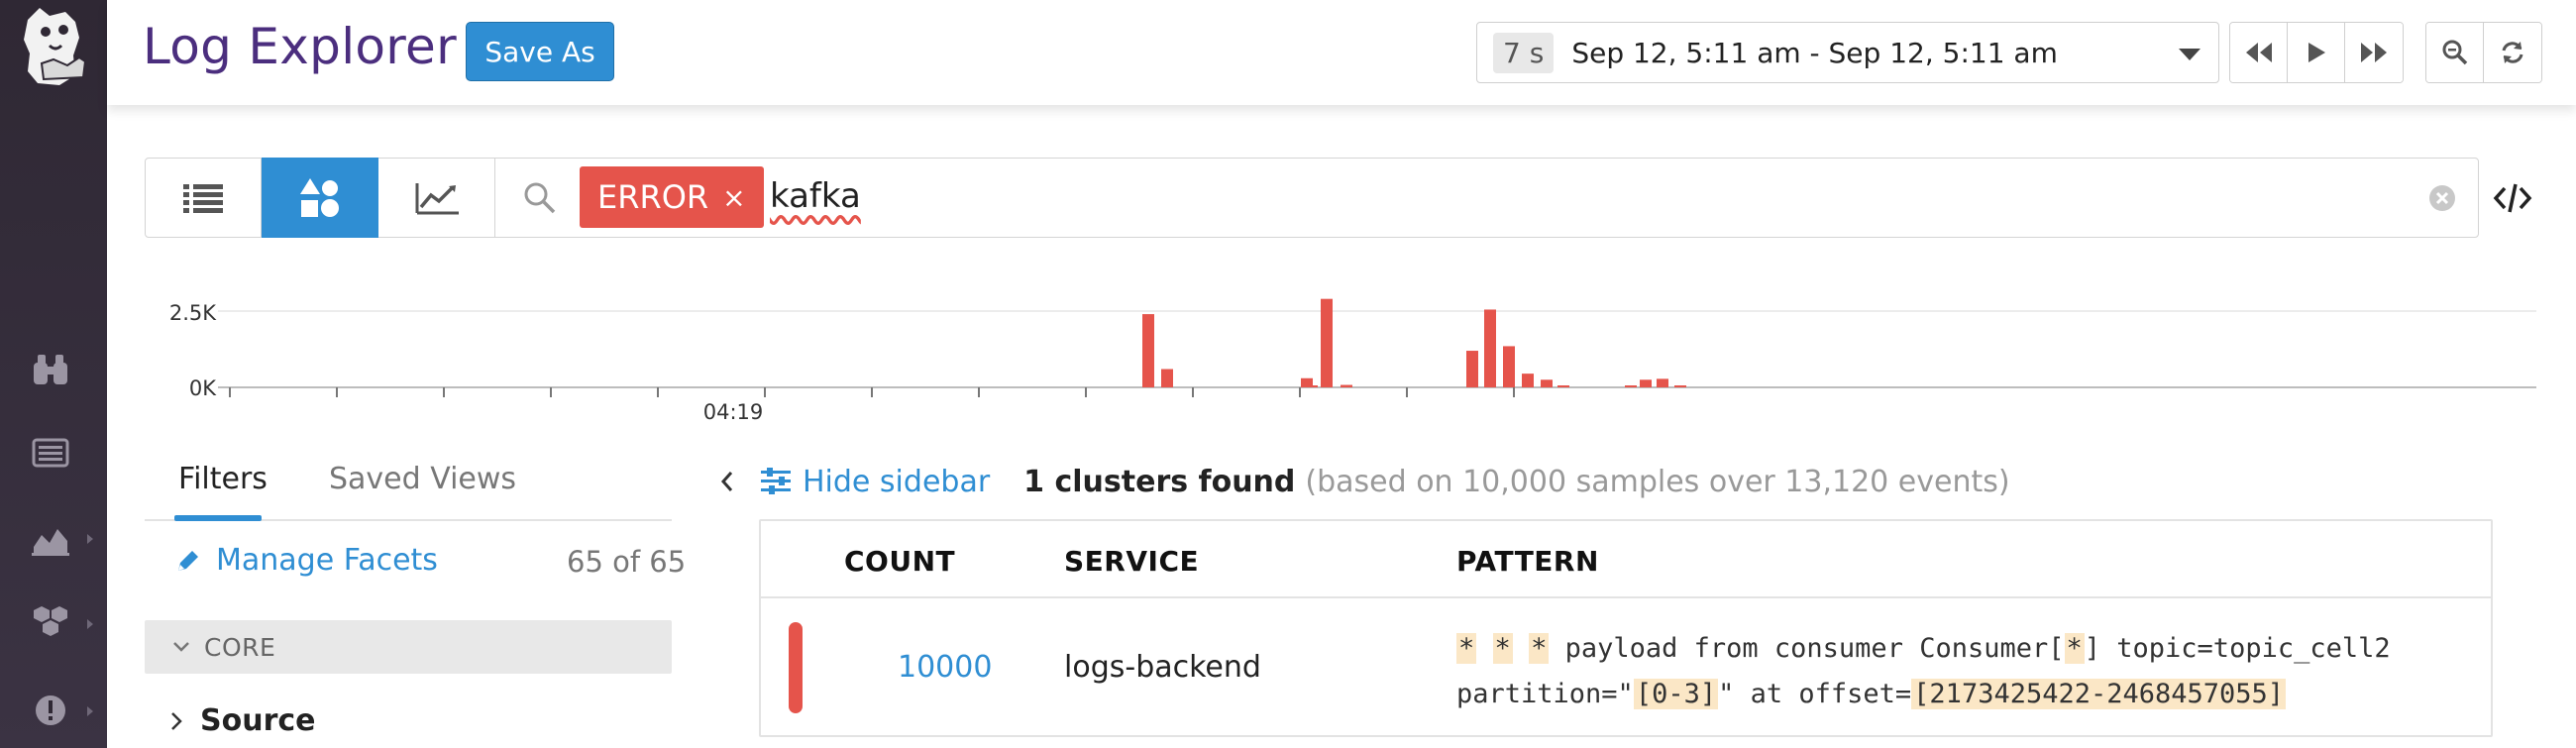 This screenshot has width=2576, height=748. What do you see at coordinates (218, 518) in the screenshot?
I see `active-tab-indicator` at bounding box center [218, 518].